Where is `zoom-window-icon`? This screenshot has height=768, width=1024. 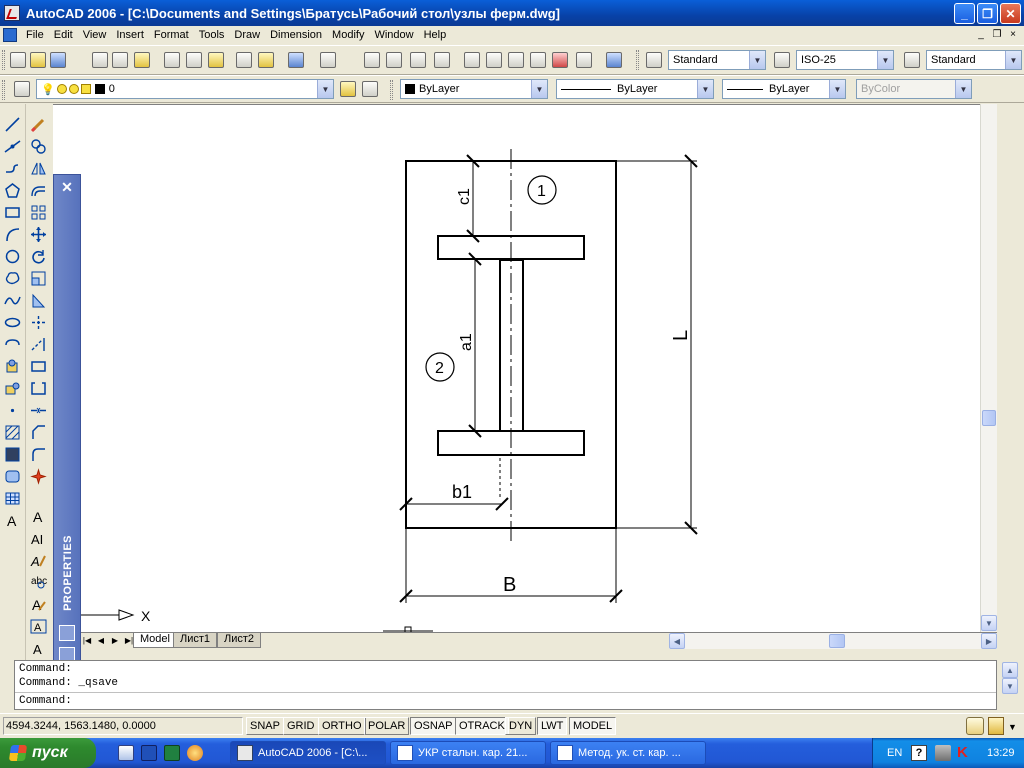
zoom-window-icon is located at coordinates (418, 60).